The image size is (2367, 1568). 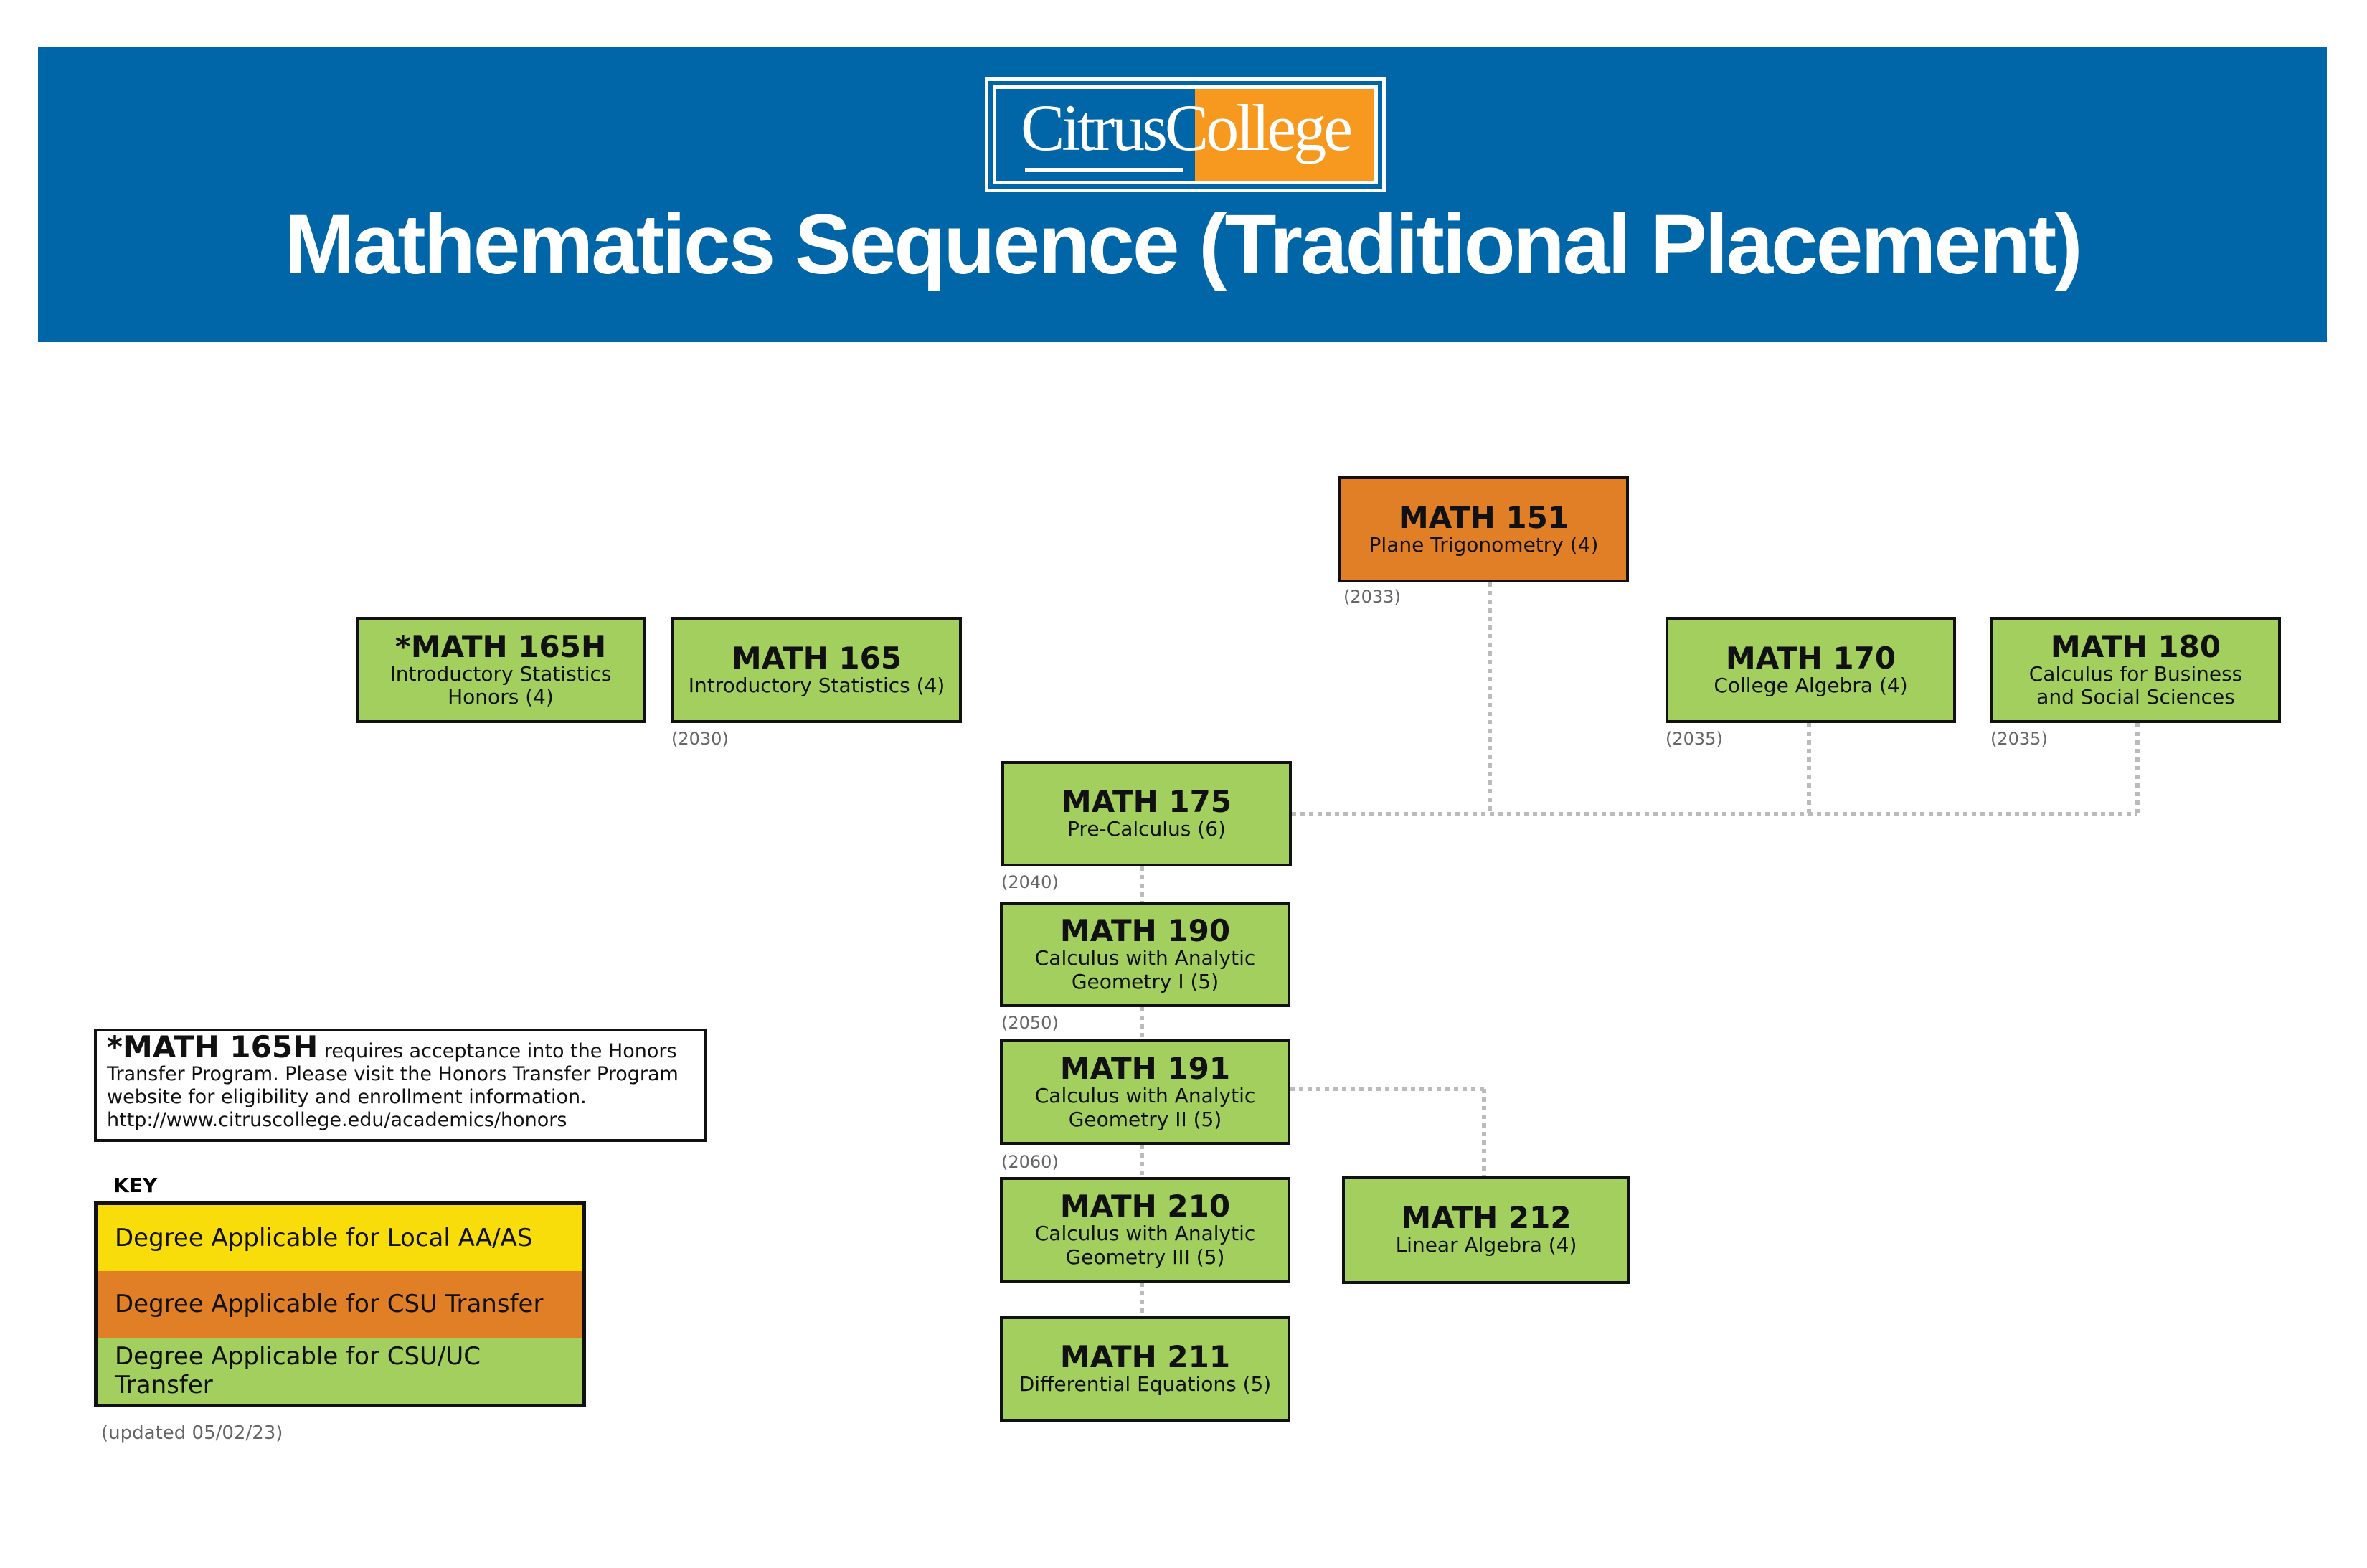 I want to click on course-number: (2050), so click(x=1030, y=1023).